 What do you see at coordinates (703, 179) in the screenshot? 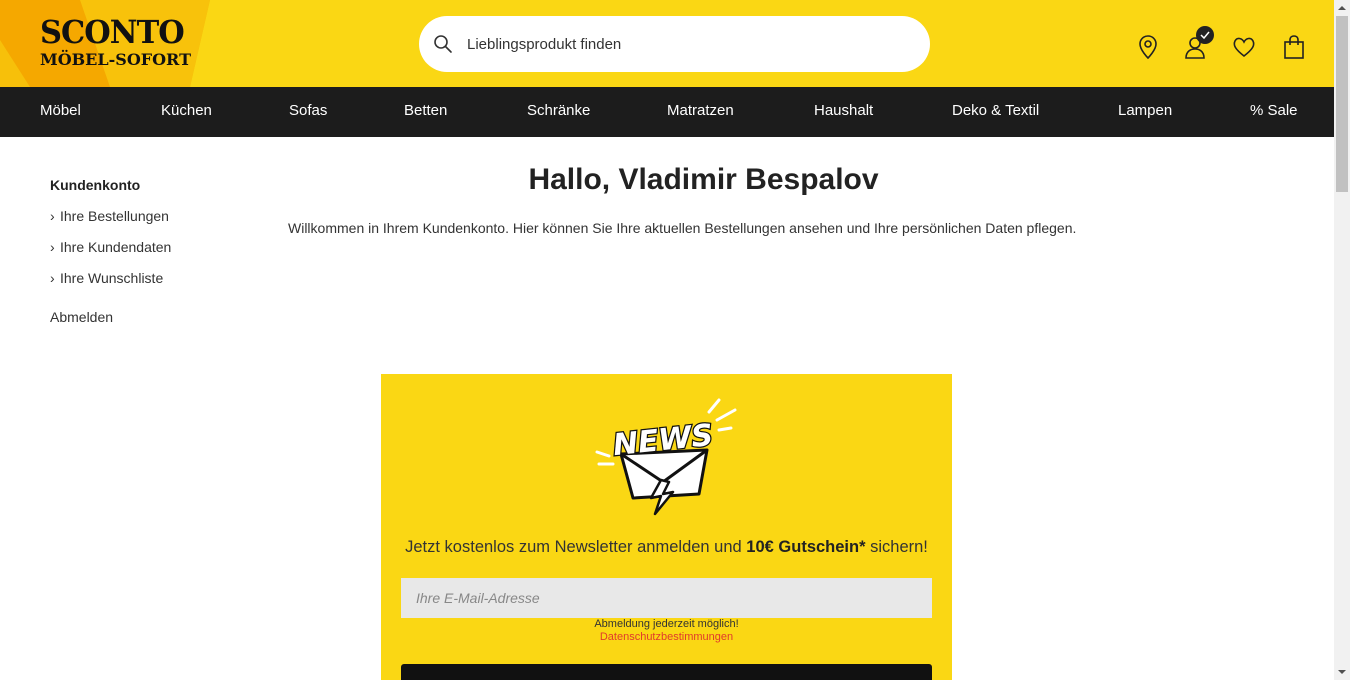
I see `page-title: Hallo, Vladimir Bespalov` at bounding box center [703, 179].